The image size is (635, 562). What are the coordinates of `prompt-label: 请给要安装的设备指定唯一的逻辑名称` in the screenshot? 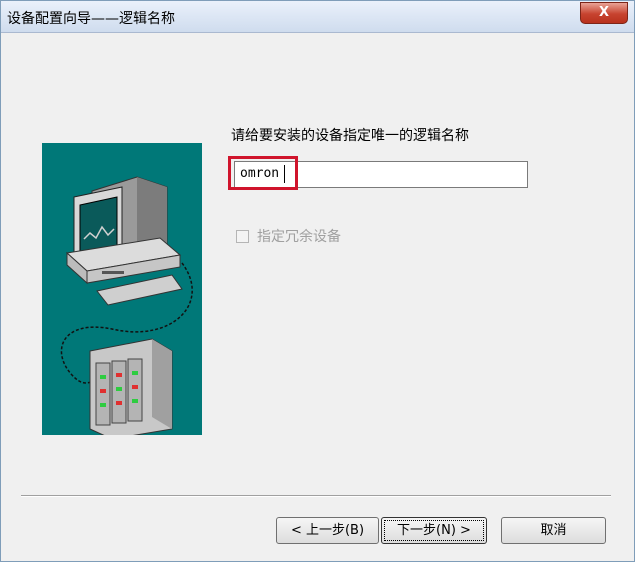 It's located at (350, 136).